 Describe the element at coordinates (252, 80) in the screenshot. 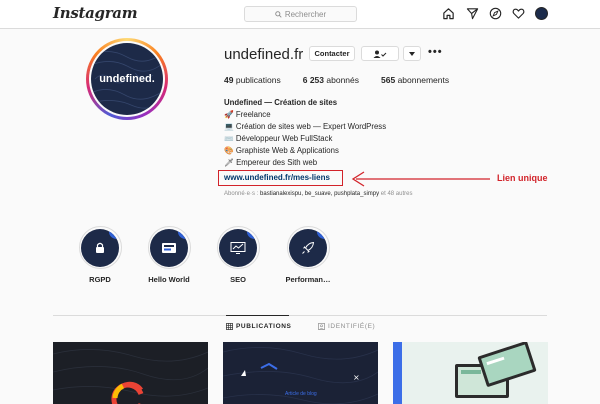

I see `stat-publications: 49 publications` at that location.